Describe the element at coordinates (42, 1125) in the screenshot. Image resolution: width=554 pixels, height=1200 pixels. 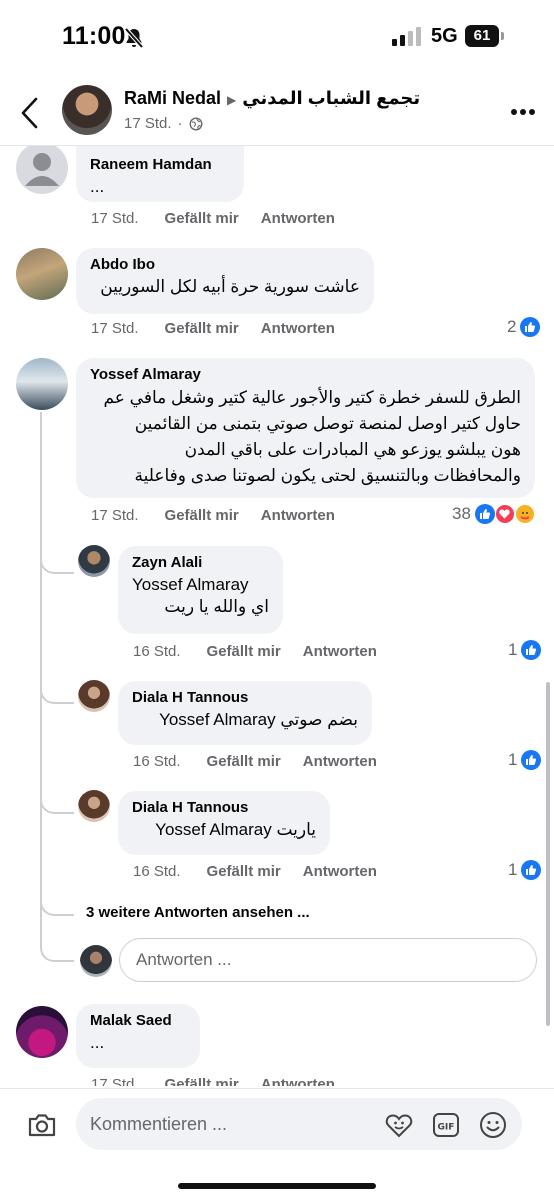
I see `camera-icon` at that location.